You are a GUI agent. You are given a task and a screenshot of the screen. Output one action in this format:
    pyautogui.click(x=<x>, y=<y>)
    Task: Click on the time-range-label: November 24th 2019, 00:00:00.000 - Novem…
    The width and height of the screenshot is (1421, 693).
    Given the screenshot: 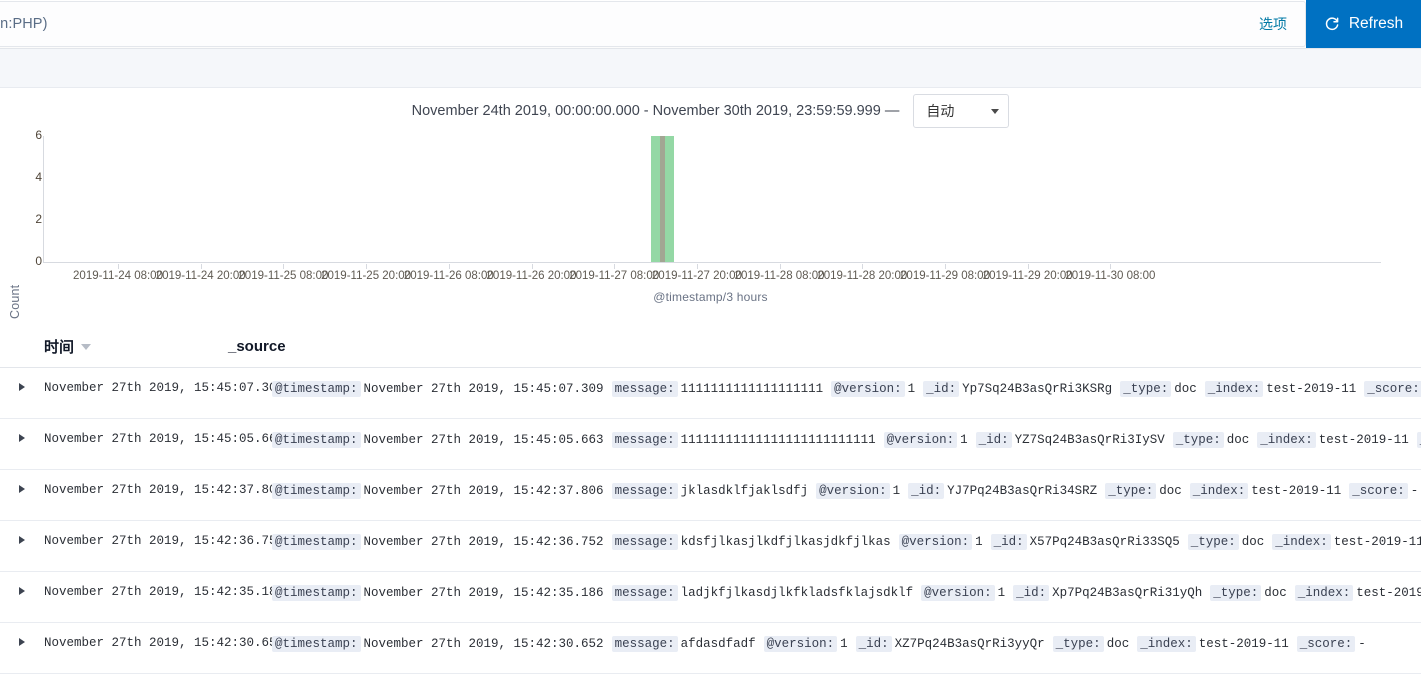 What is the action you would take?
    pyautogui.click(x=655, y=111)
    